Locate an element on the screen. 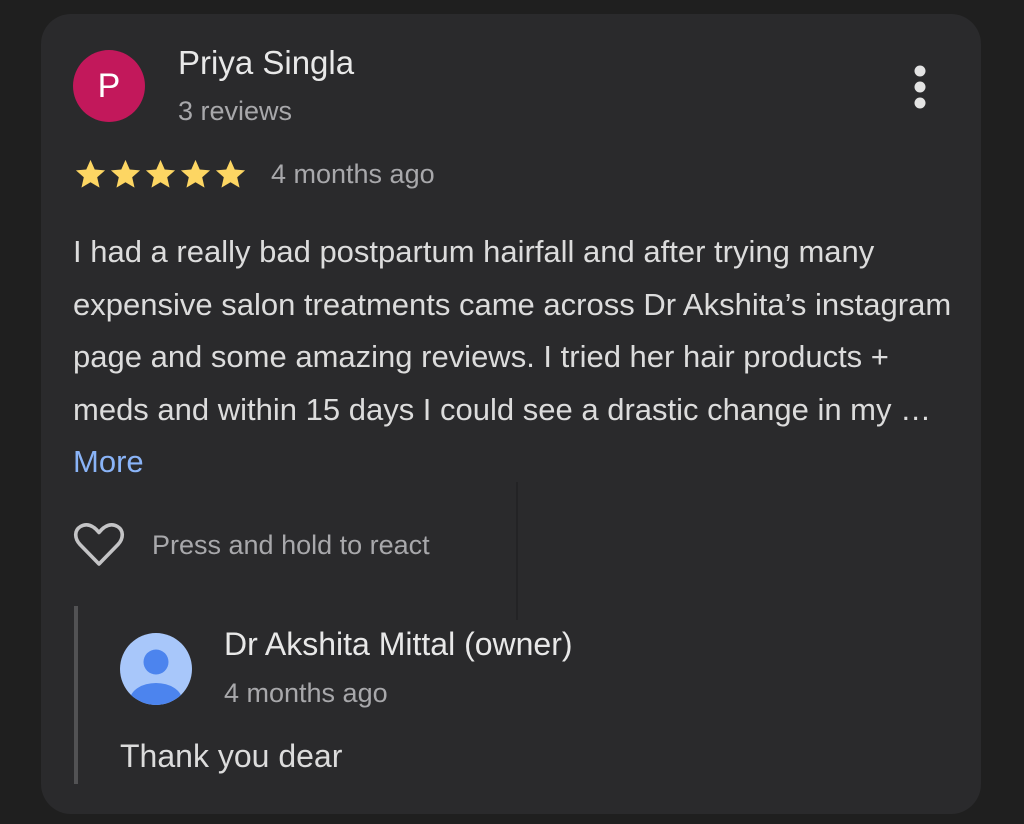  more-link: More is located at coordinates (108, 461).